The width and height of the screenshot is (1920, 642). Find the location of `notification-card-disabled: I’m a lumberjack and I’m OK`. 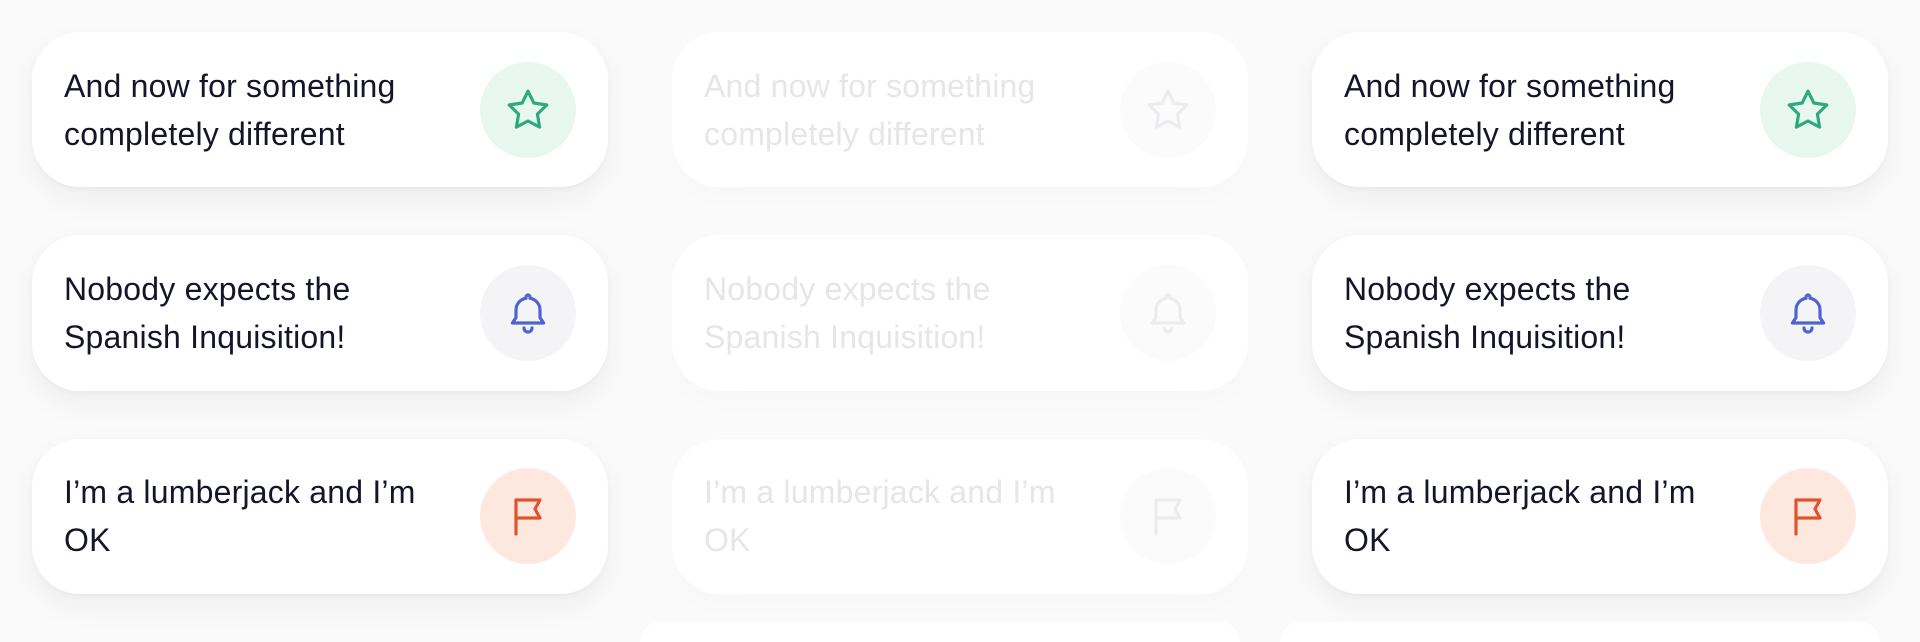

notification-card-disabled: I’m a lumberjack and I’m OK is located at coordinates (960, 516).